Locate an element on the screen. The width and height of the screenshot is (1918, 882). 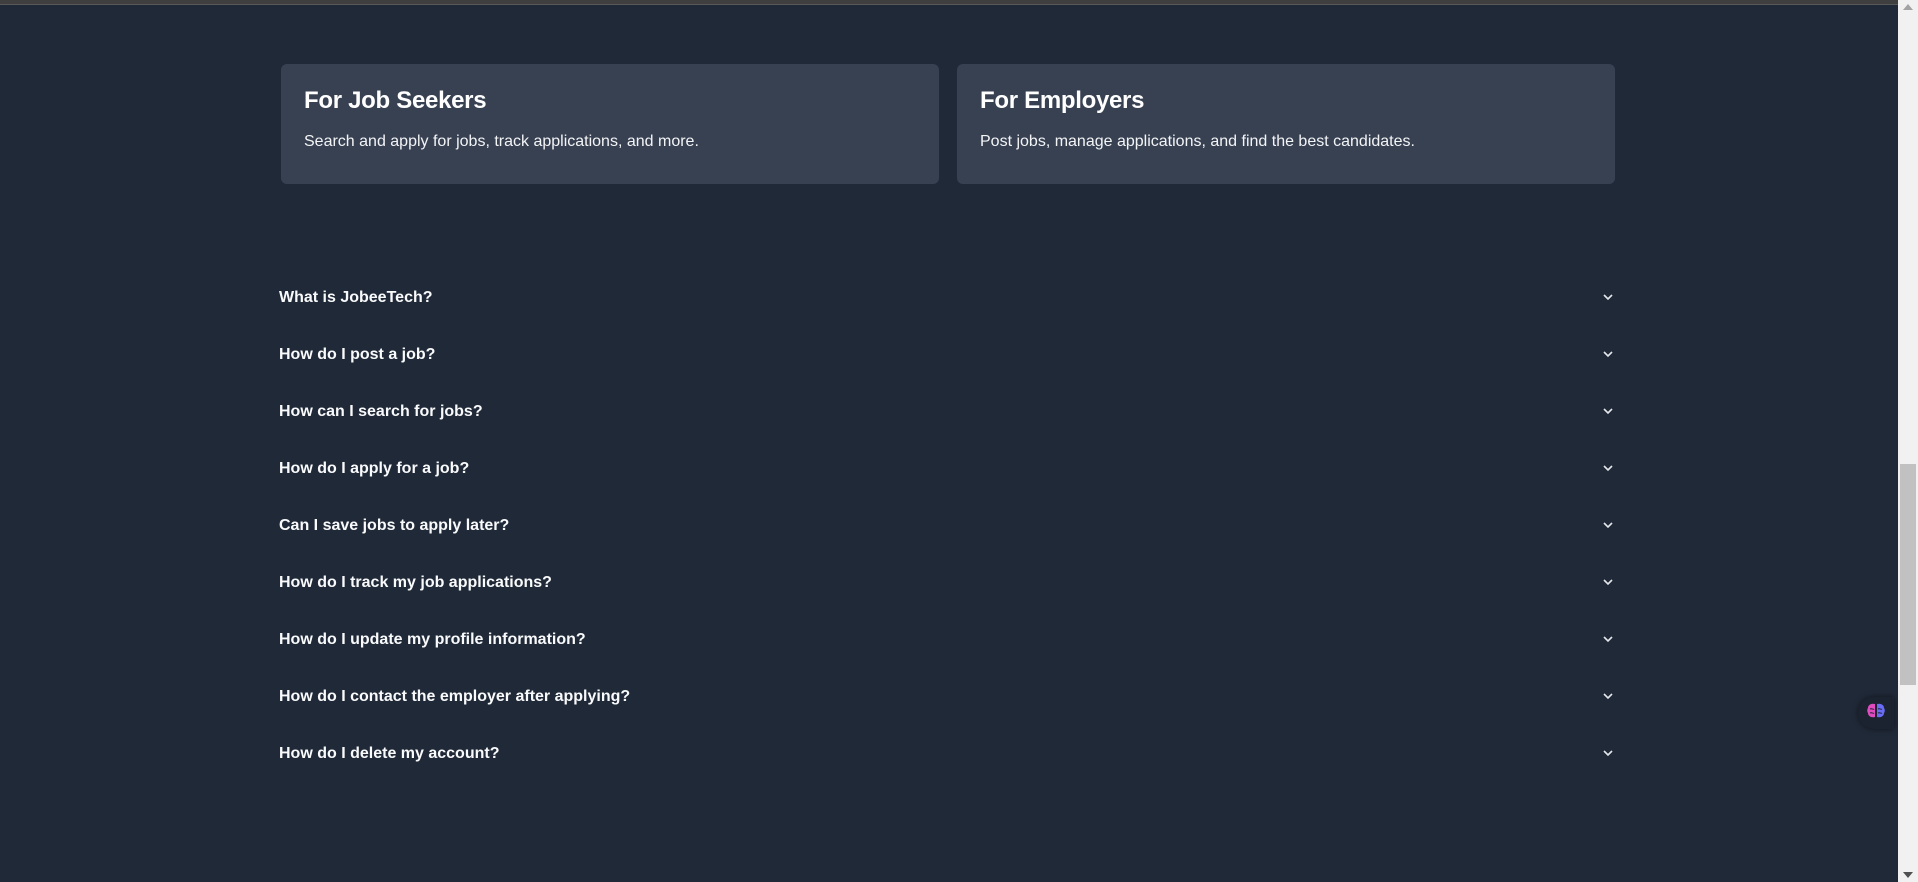
assistant-widget-button is located at coordinates (1876, 713).